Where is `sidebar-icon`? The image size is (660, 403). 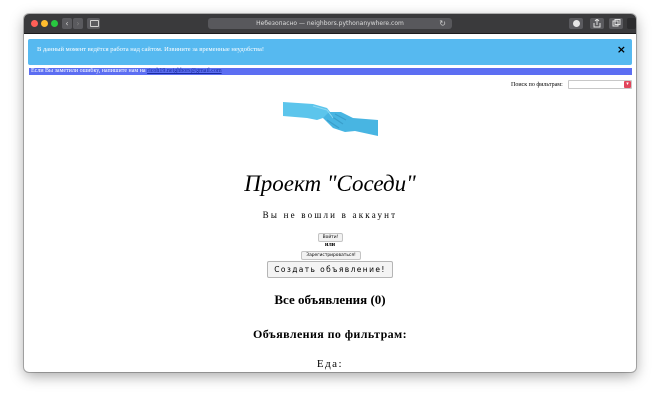 sidebar-icon is located at coordinates (94, 23).